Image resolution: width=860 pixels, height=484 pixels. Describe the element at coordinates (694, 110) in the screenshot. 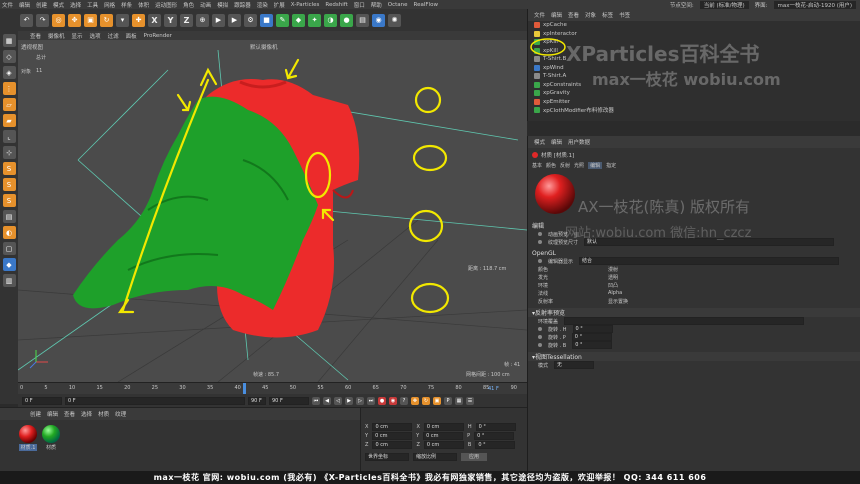

I see `object-row: xpClothModifier布料修改器` at that location.